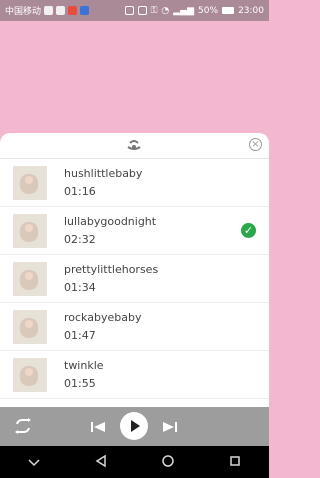 This screenshot has width=320, height=478. What do you see at coordinates (129, 10) in the screenshot?
I see `alarm-icon` at bounding box center [129, 10].